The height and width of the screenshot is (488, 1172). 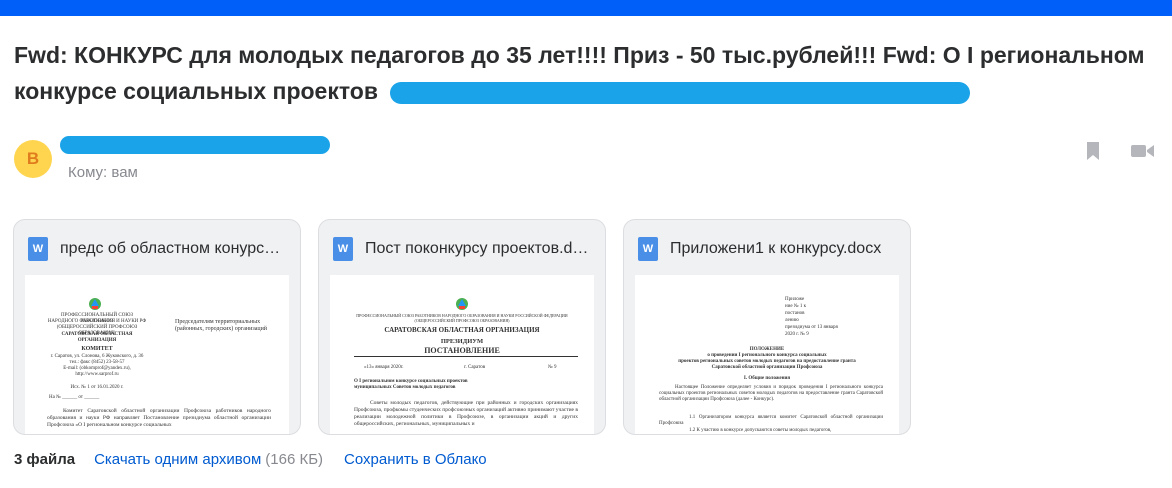 What do you see at coordinates (221, 329) in the screenshot?
I see `preview-recipients: (районных, городских) организаций` at bounding box center [221, 329].